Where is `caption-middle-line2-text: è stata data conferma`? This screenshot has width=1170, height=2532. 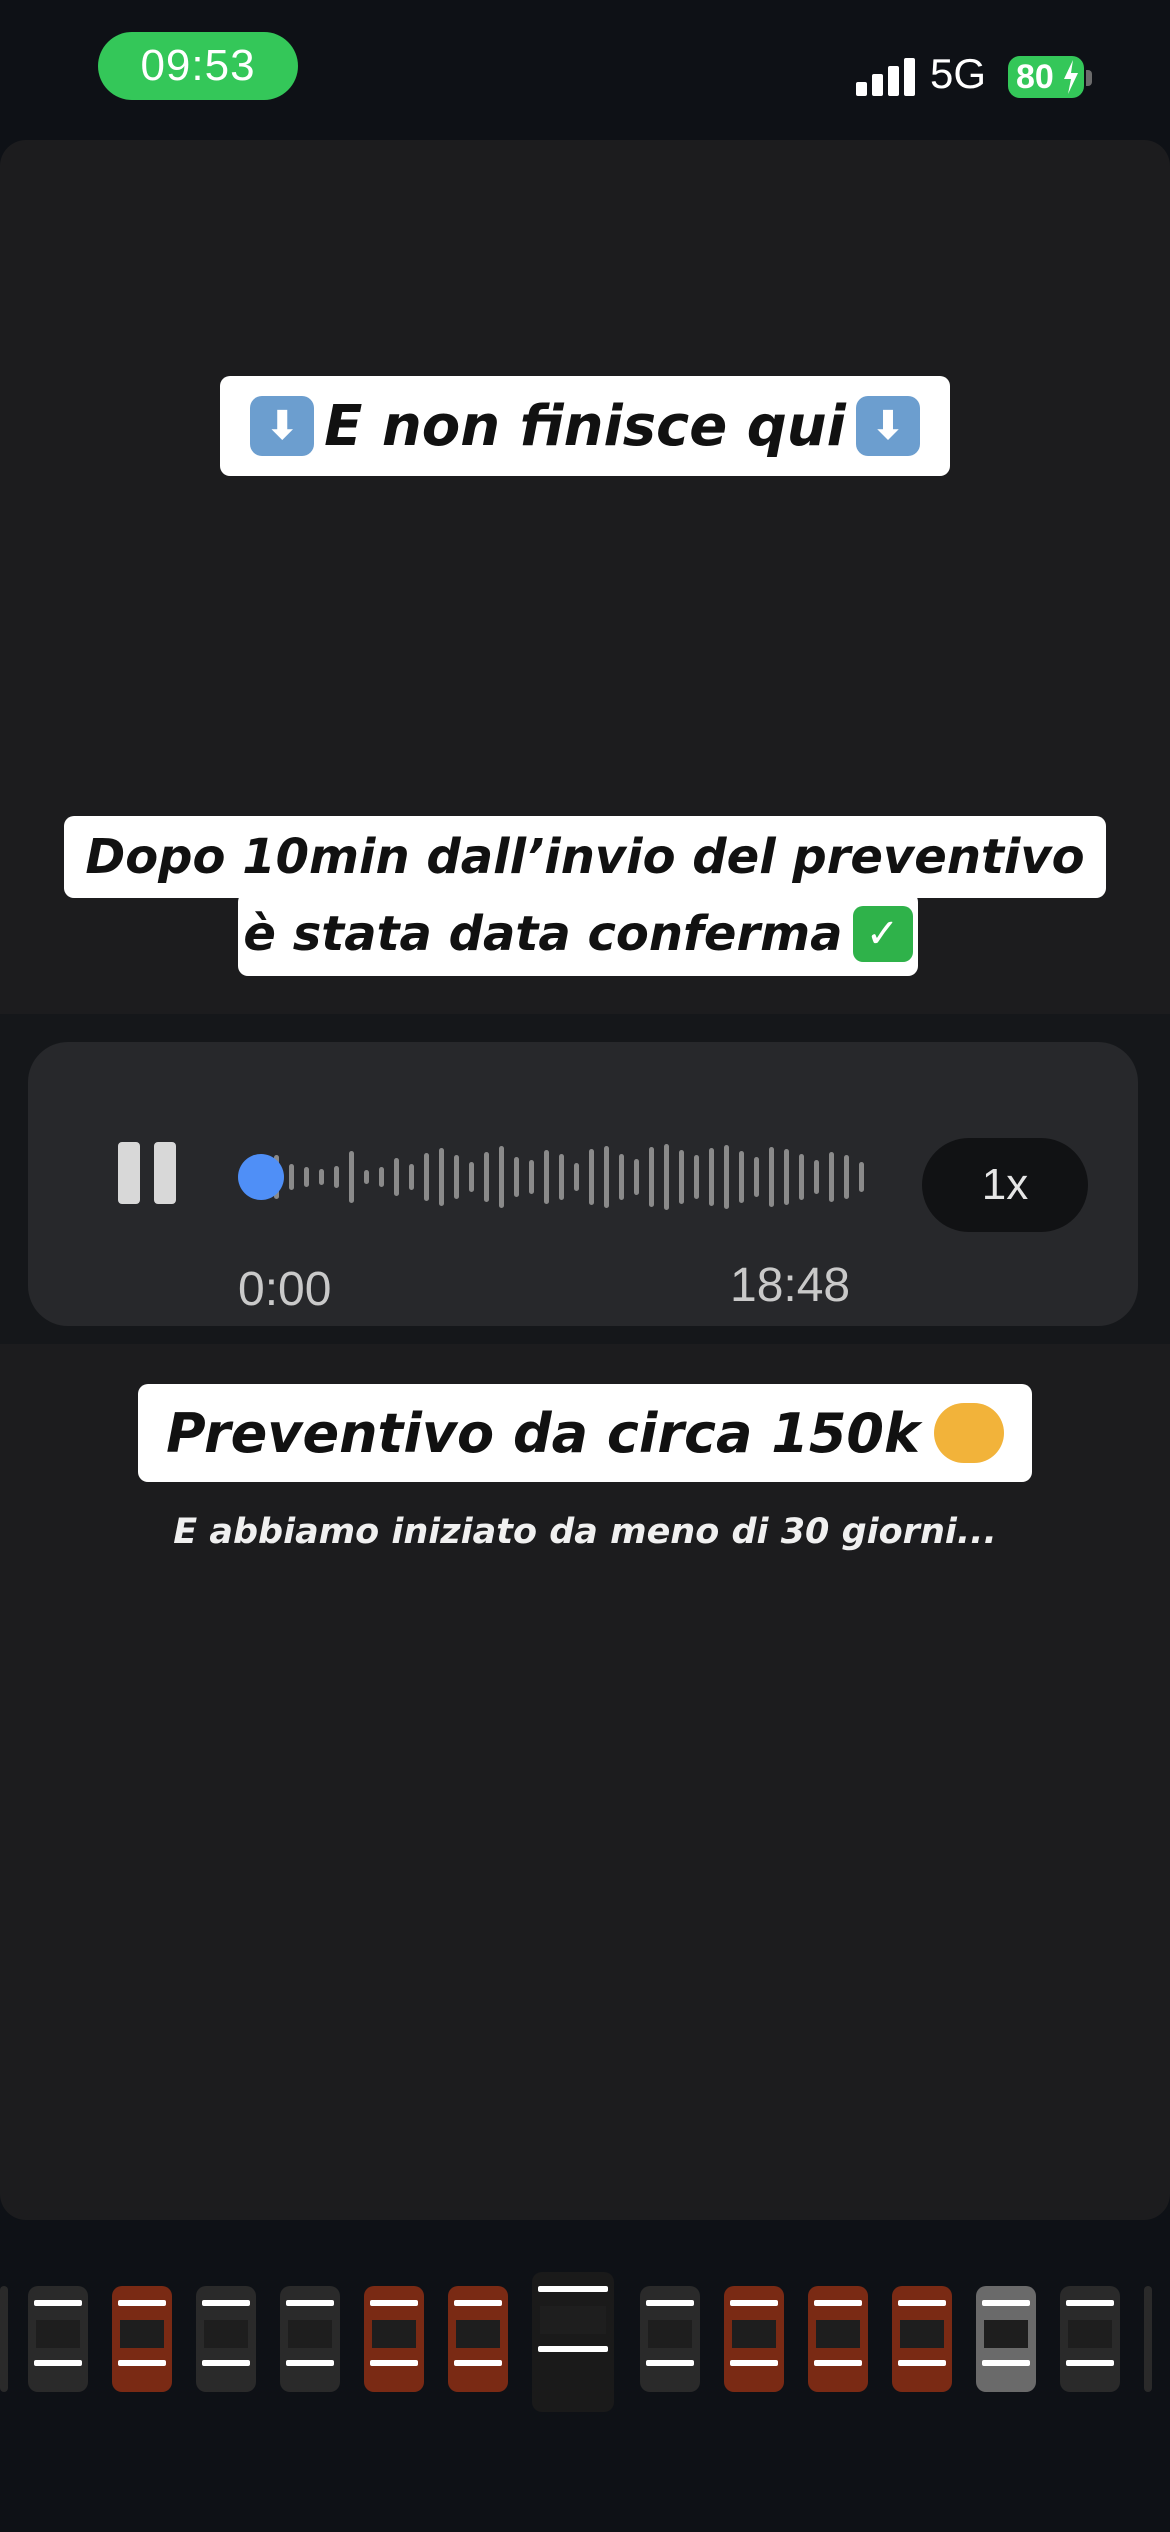 caption-middle-line2-text: è stata data conferma is located at coordinates (543, 934).